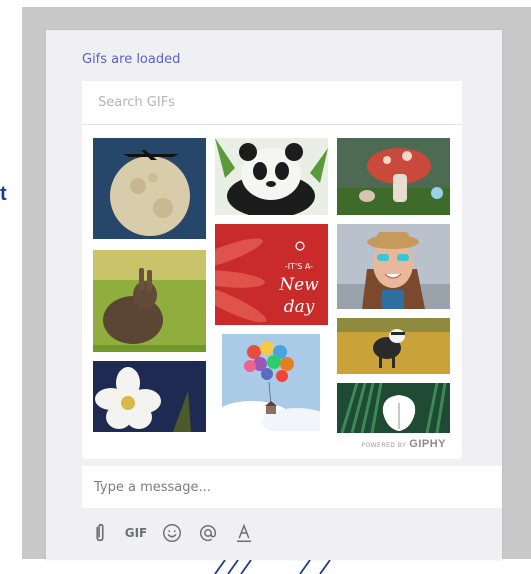  I want to click on background-edge-text: t, so click(3, 194).